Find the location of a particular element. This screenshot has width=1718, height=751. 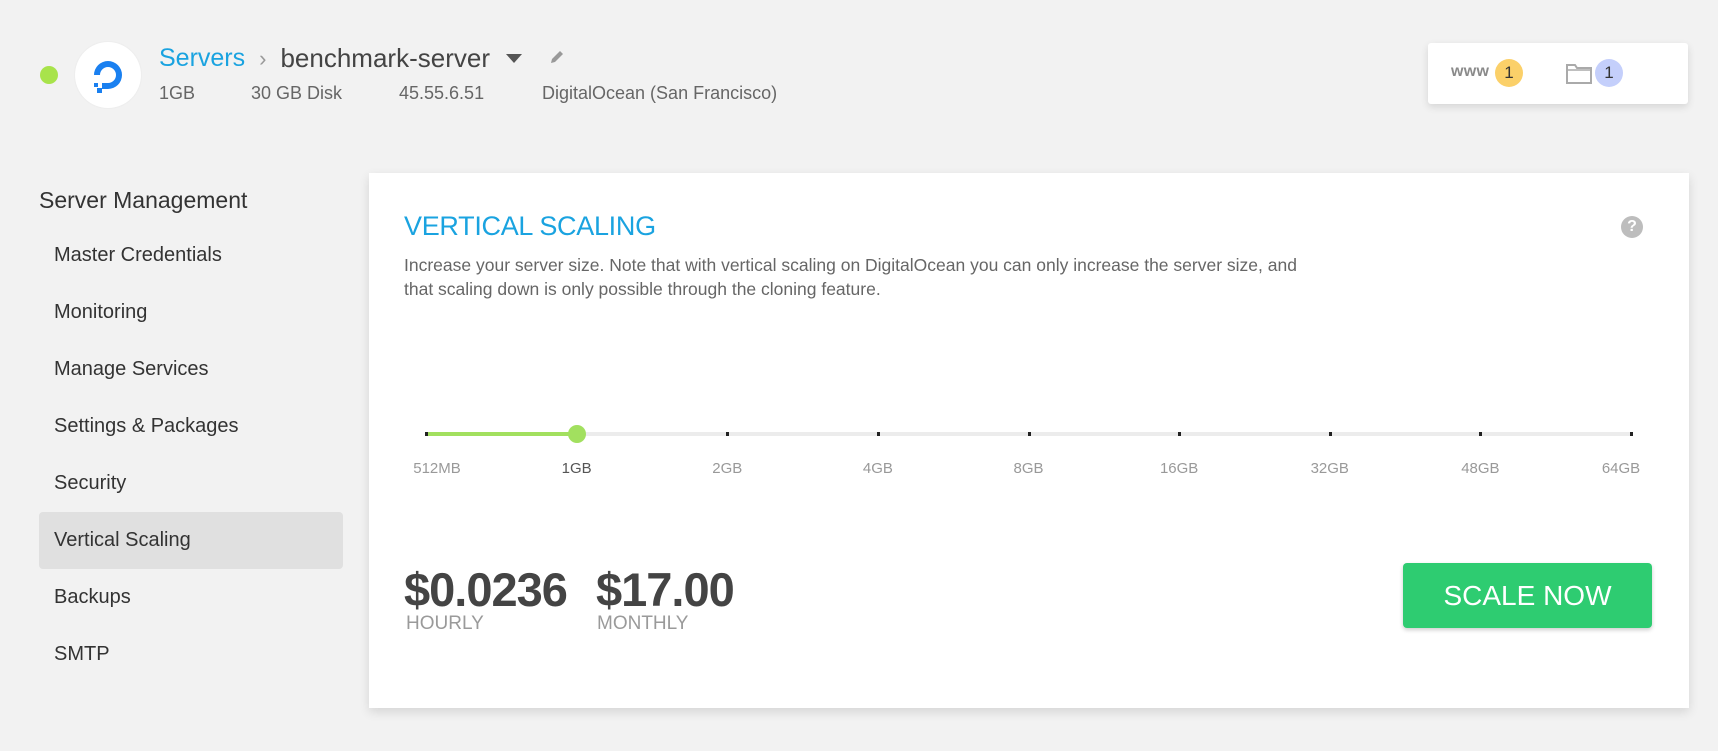

digitalocean-logo-icon is located at coordinates (108, 75).